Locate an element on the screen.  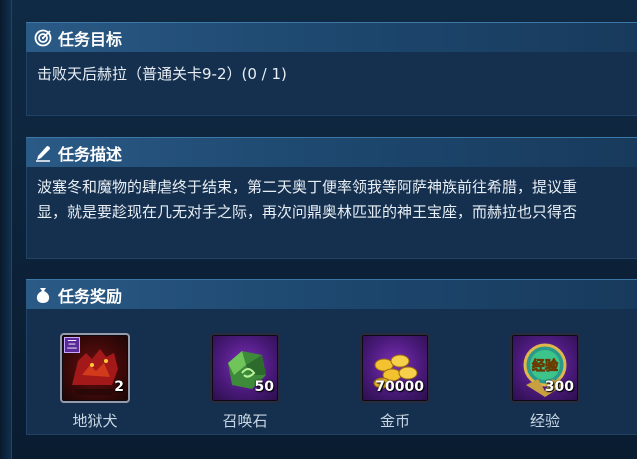
task-target-body: 击败天后赫拉（普通关卡9-2）(0 / 1) is located at coordinates (331, 84).